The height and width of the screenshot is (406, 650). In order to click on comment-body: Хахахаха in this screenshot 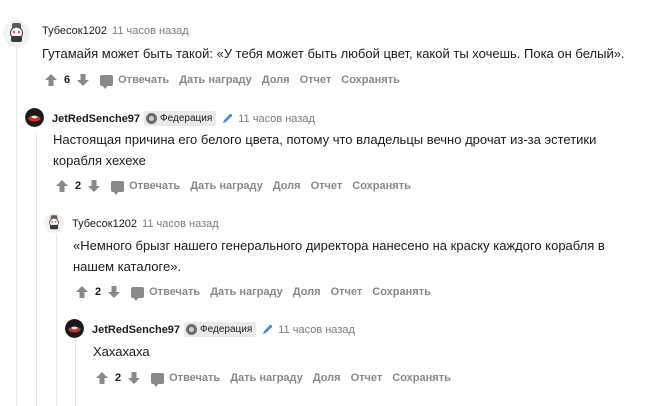, I will do `click(121, 351)`.